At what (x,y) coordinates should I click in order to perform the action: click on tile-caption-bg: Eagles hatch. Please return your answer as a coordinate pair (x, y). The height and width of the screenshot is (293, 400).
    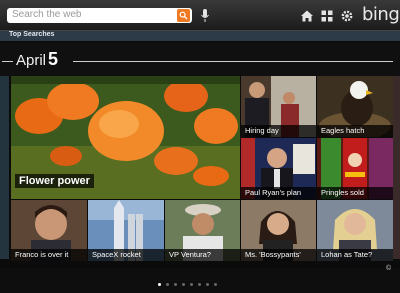
    Looking at the image, I should click on (355, 131).